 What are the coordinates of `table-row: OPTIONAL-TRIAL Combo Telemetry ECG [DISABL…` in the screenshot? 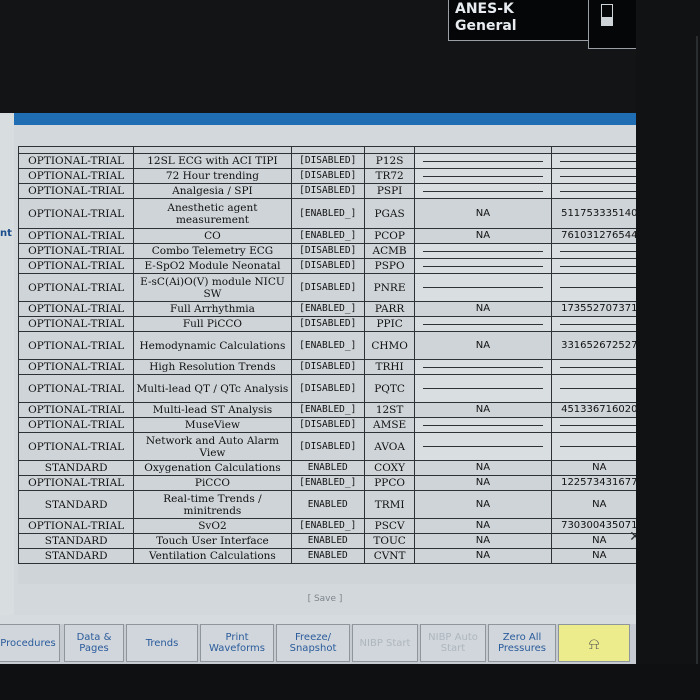 It's located at (333, 251).